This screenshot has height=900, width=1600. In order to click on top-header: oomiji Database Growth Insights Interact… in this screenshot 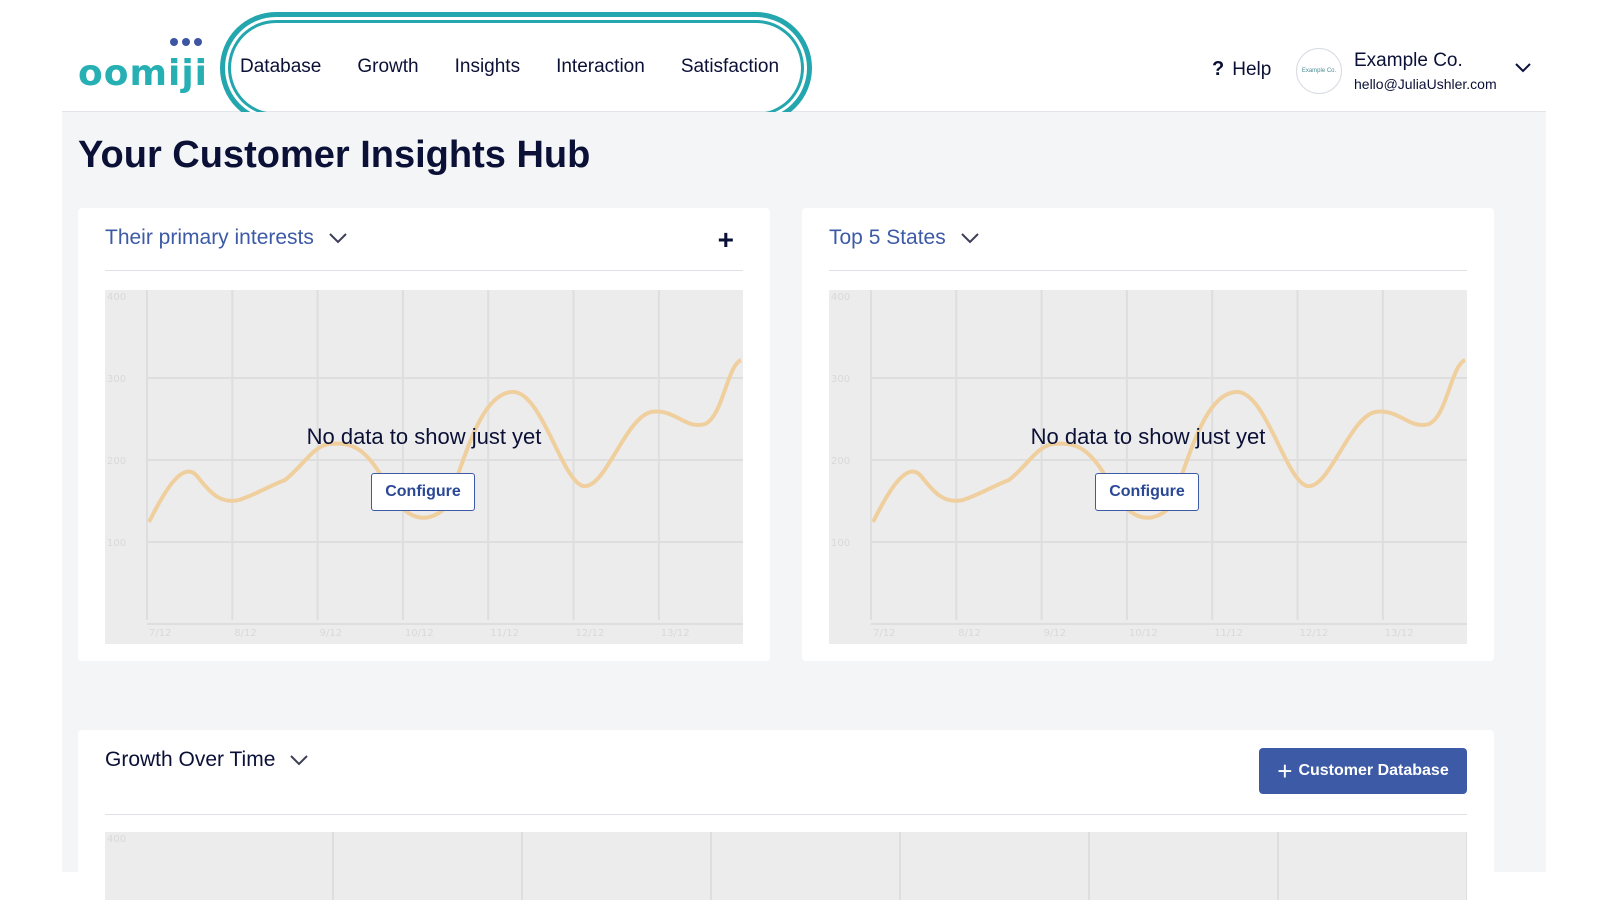, I will do `click(804, 62)`.